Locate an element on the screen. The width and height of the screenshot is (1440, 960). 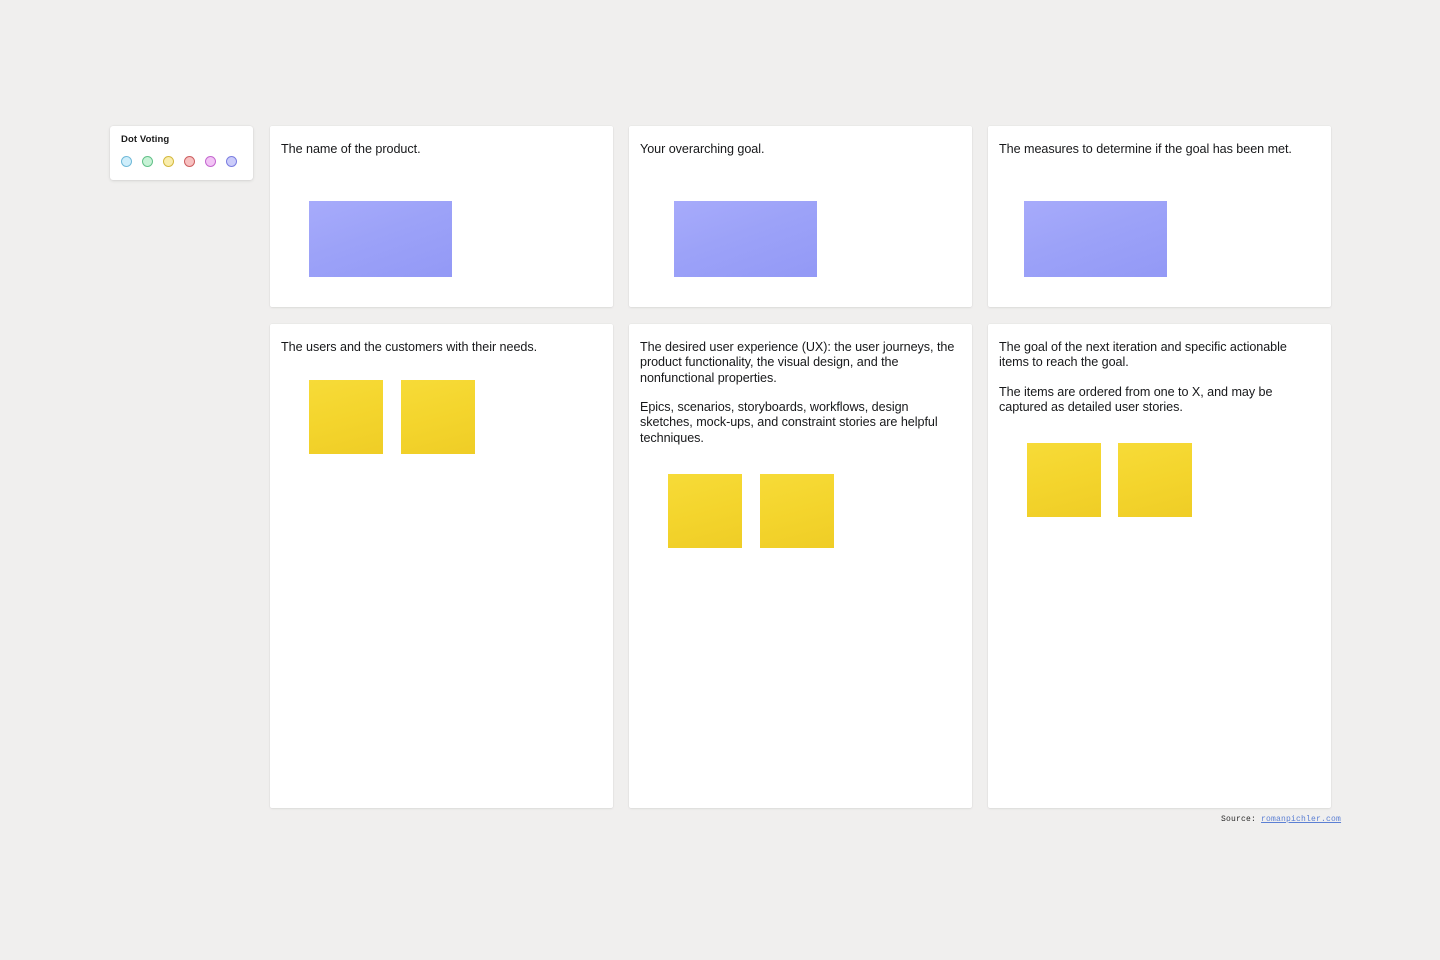
source-label: Source: is located at coordinates (1239, 819).